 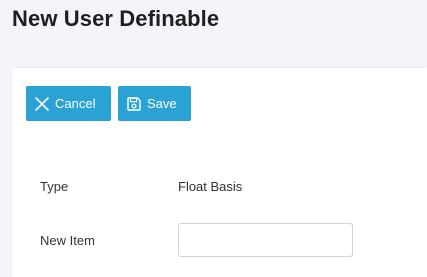 I want to click on save-button: Save, so click(x=154, y=103).